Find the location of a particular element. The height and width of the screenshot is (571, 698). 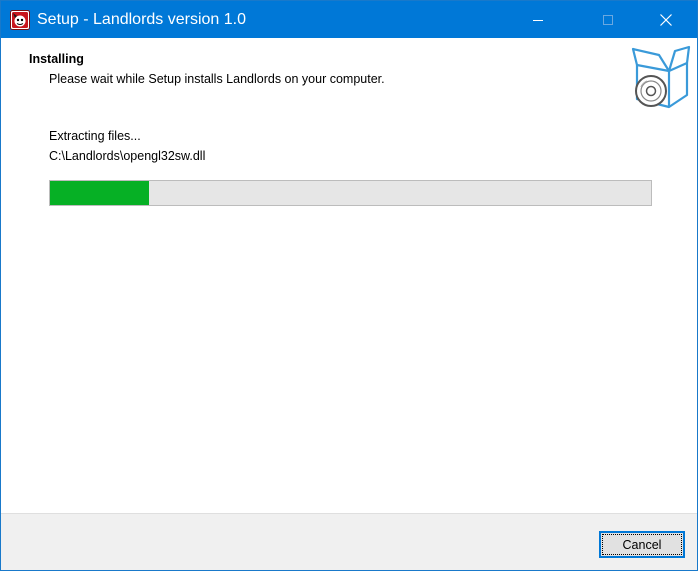

minimize-icon is located at coordinates (538, 20).